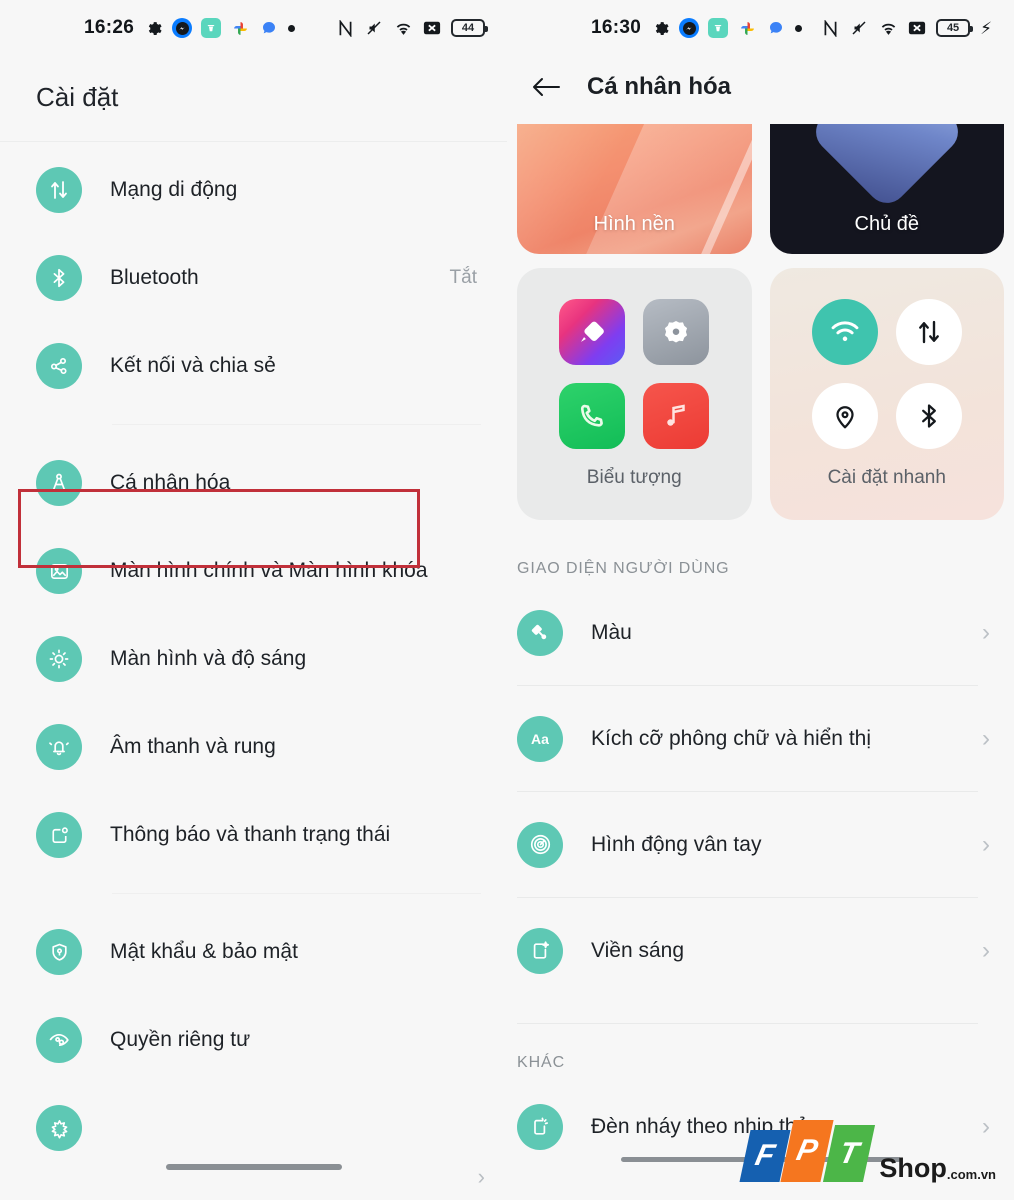 The height and width of the screenshot is (1200, 1014). Describe the element at coordinates (676, 844) in the screenshot. I see `list-item-label: Hình động vân tay` at that location.